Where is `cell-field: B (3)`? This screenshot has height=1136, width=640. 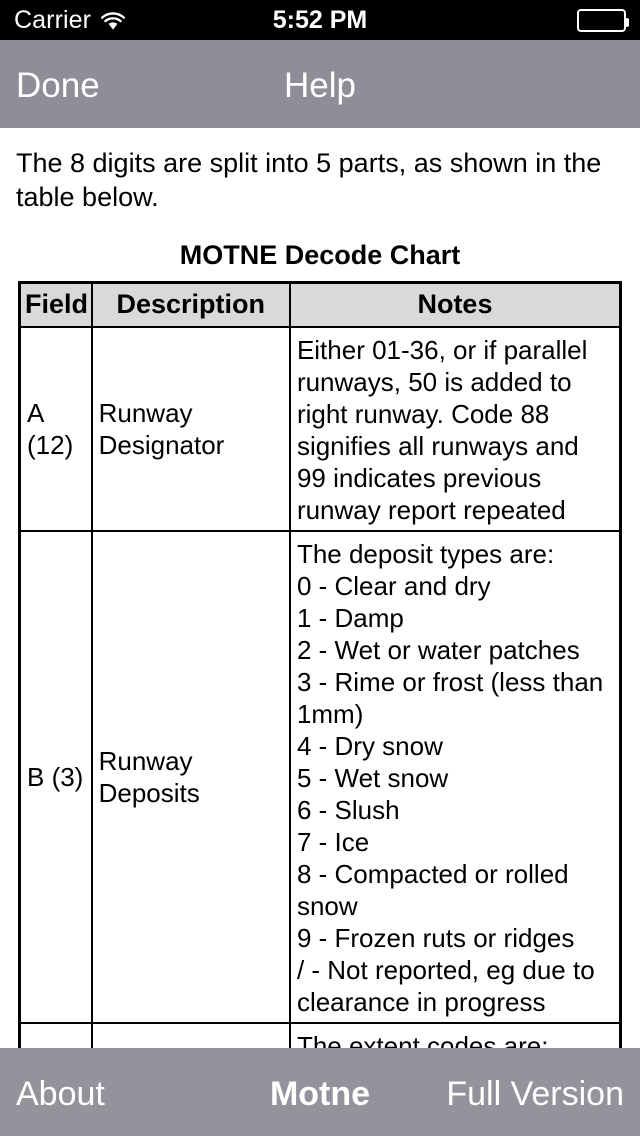 cell-field: B (3) is located at coordinates (55, 776).